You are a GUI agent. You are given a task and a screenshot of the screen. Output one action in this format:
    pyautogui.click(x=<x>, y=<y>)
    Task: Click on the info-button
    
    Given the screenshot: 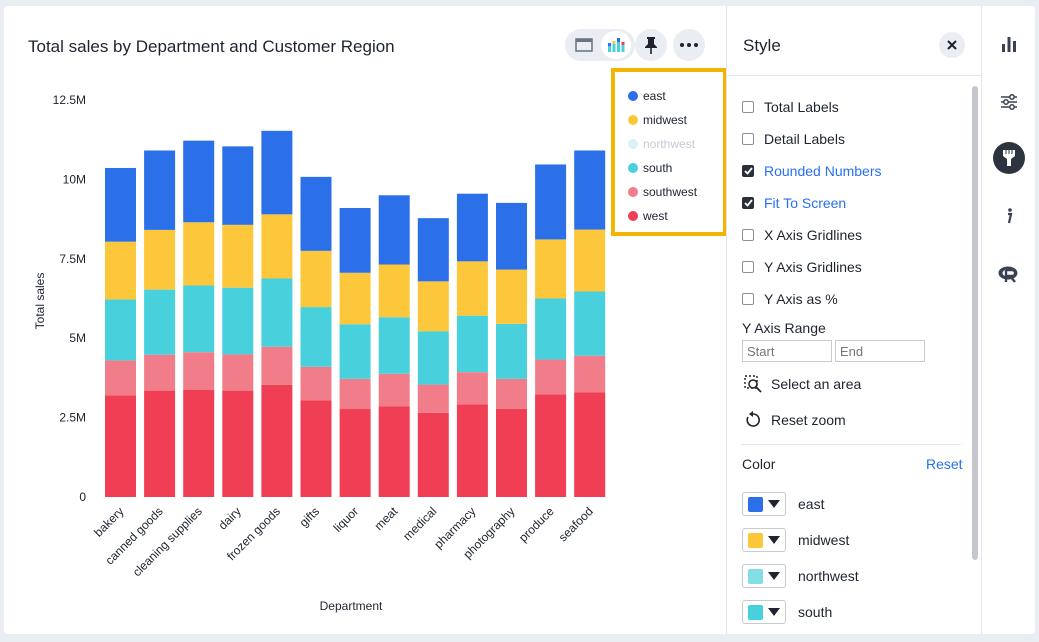 What is the action you would take?
    pyautogui.click(x=1009, y=216)
    